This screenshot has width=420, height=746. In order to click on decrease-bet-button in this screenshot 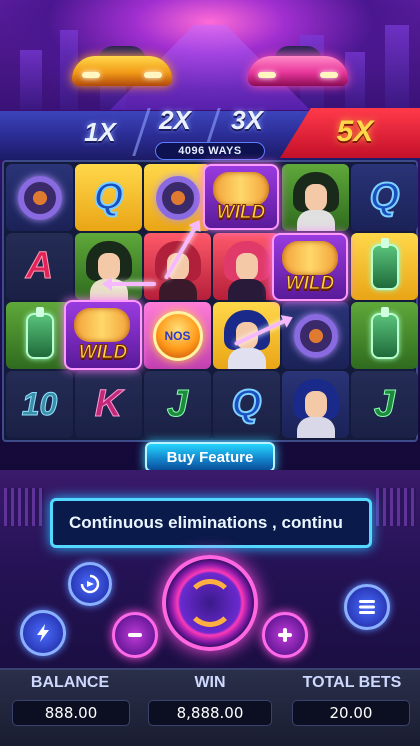, I will do `click(135, 635)`.